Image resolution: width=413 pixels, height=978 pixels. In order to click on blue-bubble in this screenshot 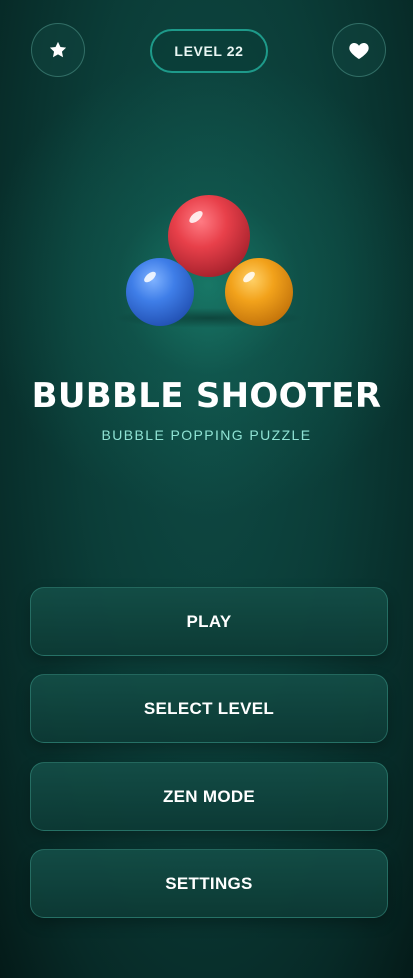, I will do `click(160, 292)`.